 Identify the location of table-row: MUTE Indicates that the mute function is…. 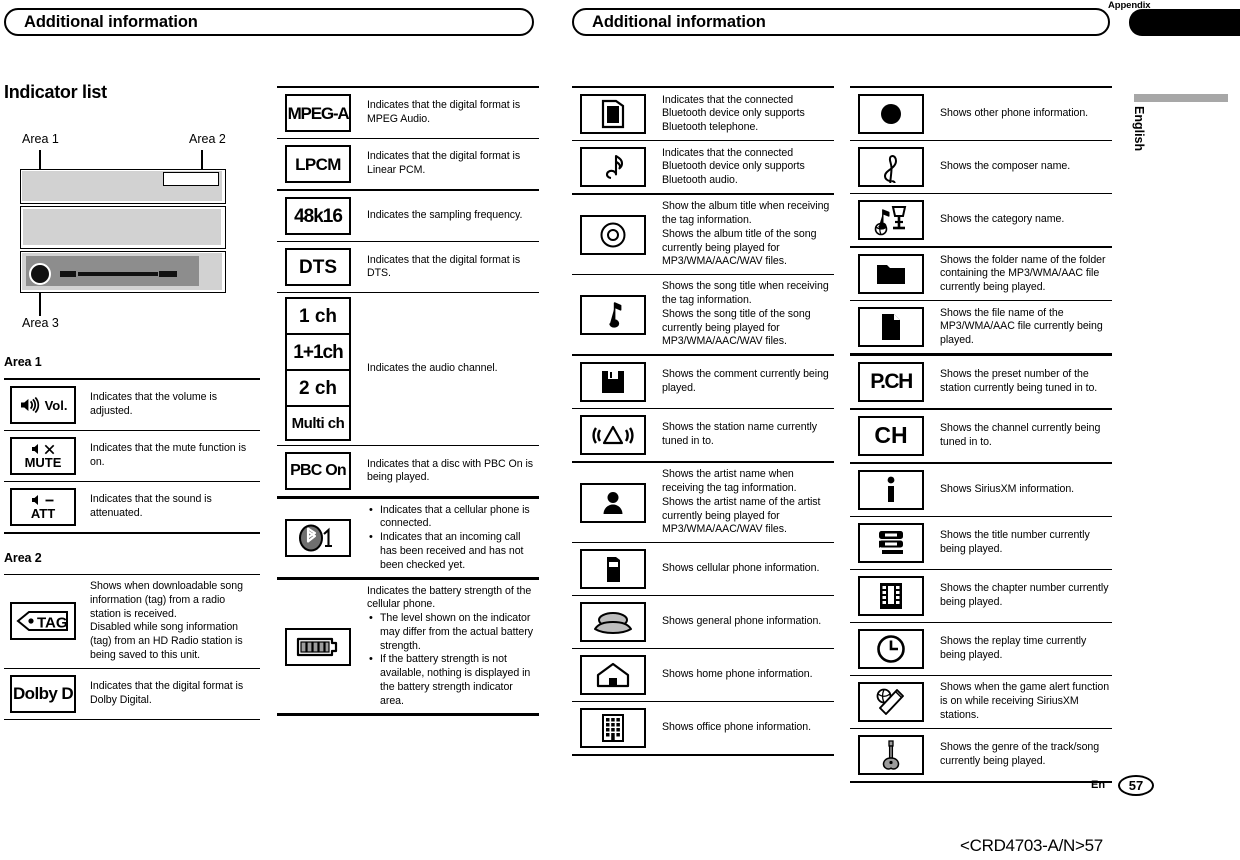
(132, 456).